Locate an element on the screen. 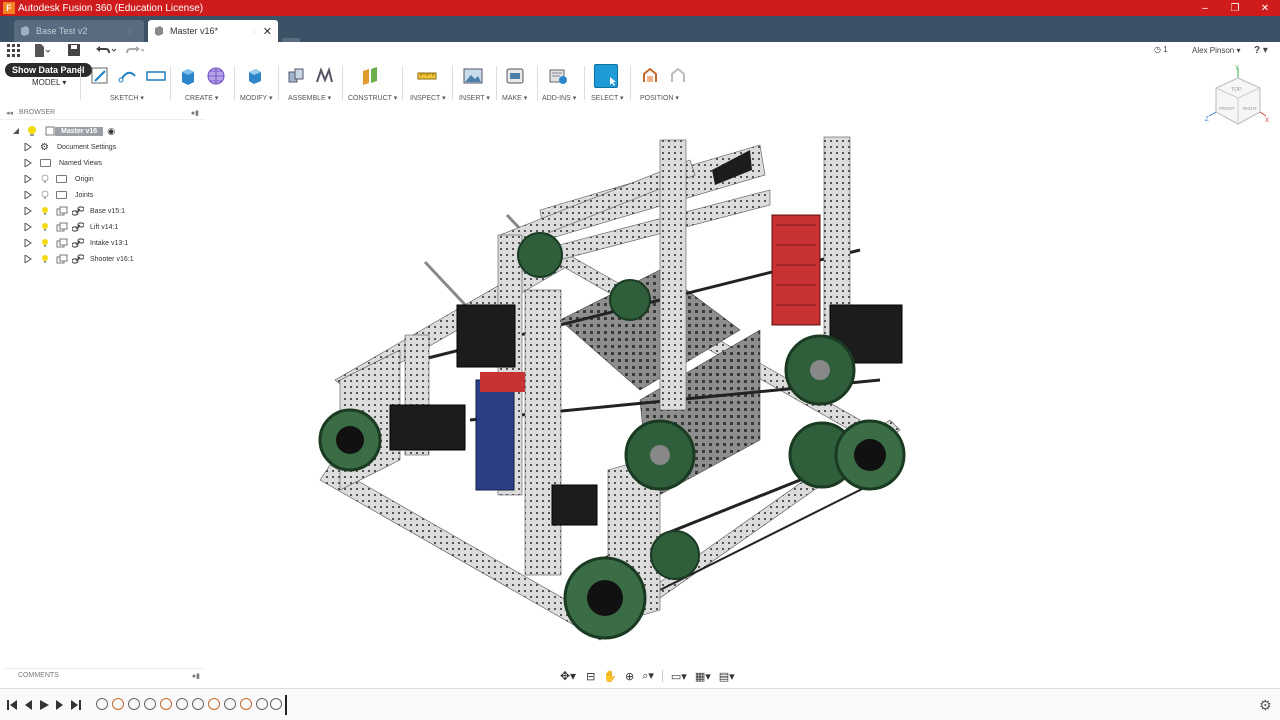 The height and width of the screenshot is (720, 1280). fit-icon: ⌕▾ is located at coordinates (648, 676).